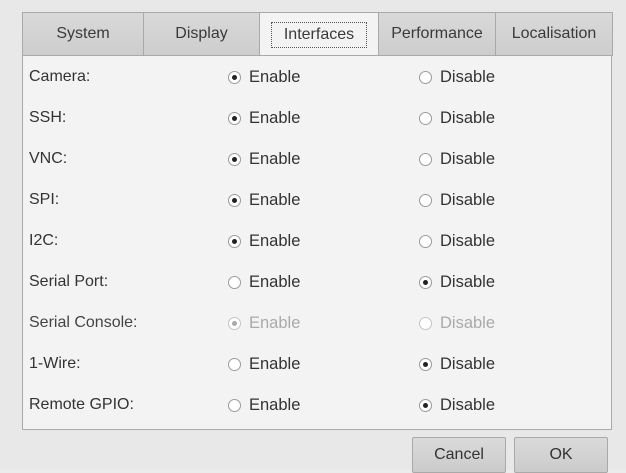  What do you see at coordinates (55, 363) in the screenshot?
I see `interface-label-1-wire: 1-Wire:` at bounding box center [55, 363].